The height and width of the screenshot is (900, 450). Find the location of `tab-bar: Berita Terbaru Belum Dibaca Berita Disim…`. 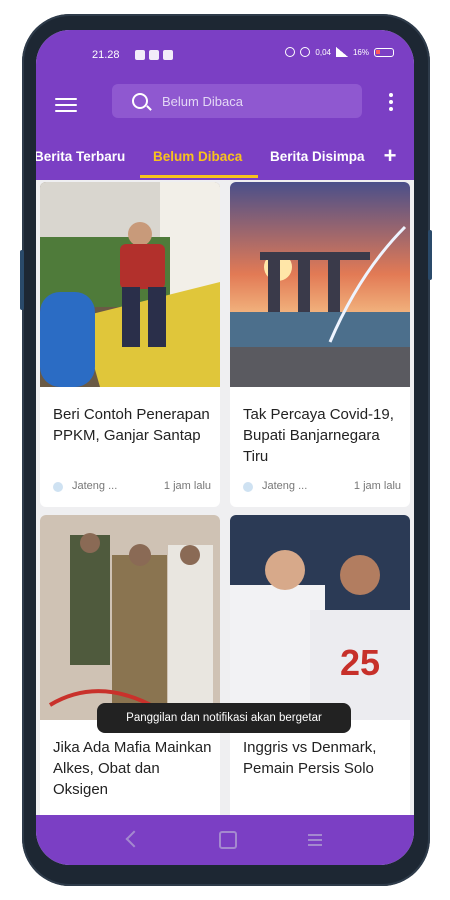

tab-bar: Berita Terbaru Belum Dibaca Berita Disim… is located at coordinates (225, 161).